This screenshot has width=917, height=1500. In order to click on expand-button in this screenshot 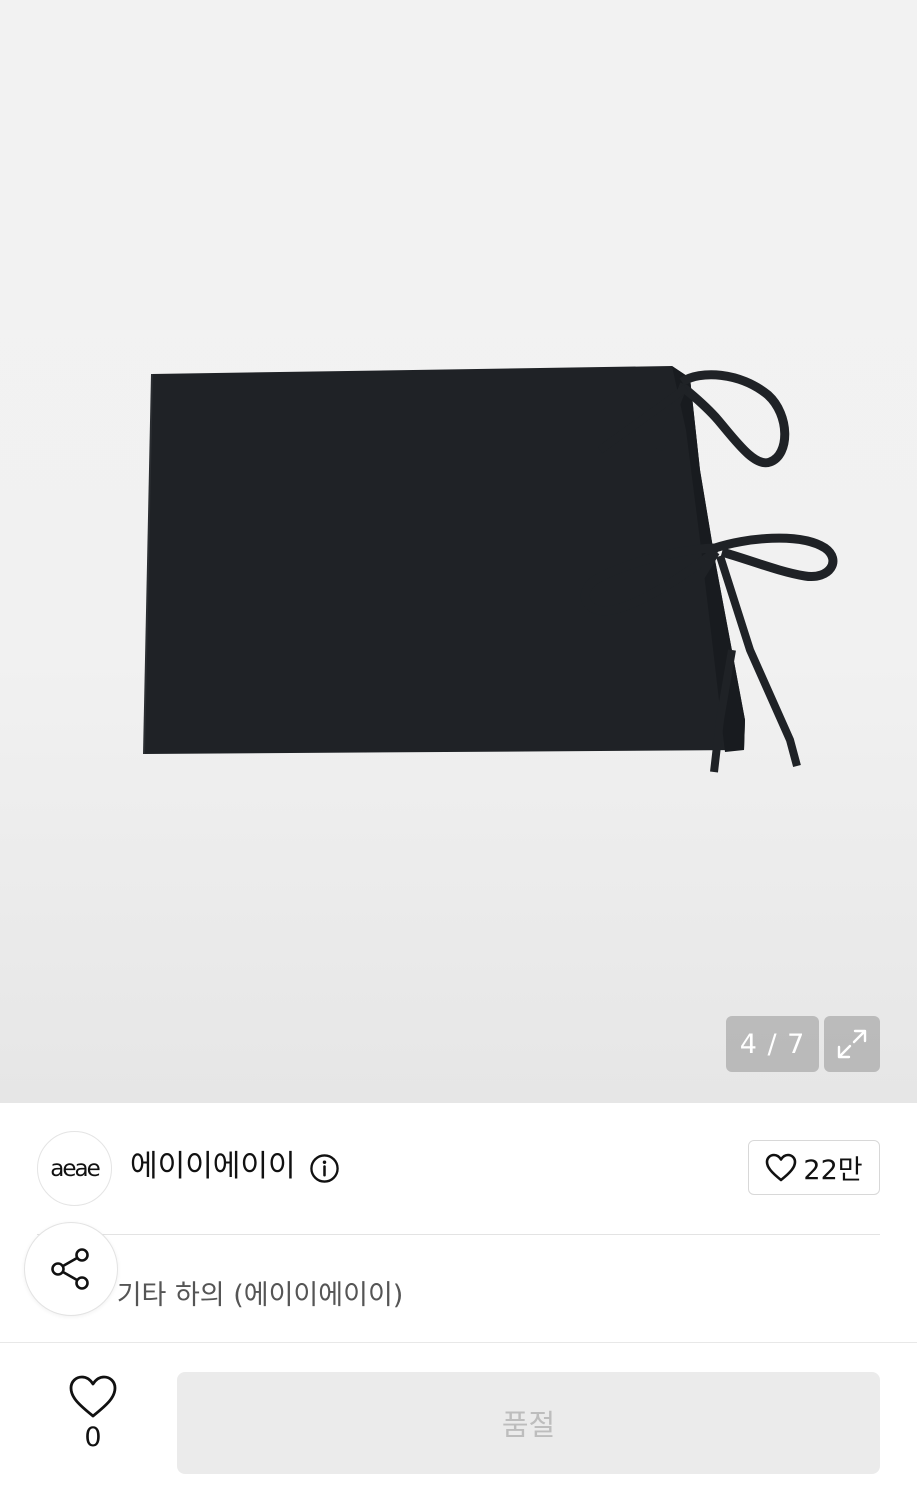, I will do `click(852, 1044)`.